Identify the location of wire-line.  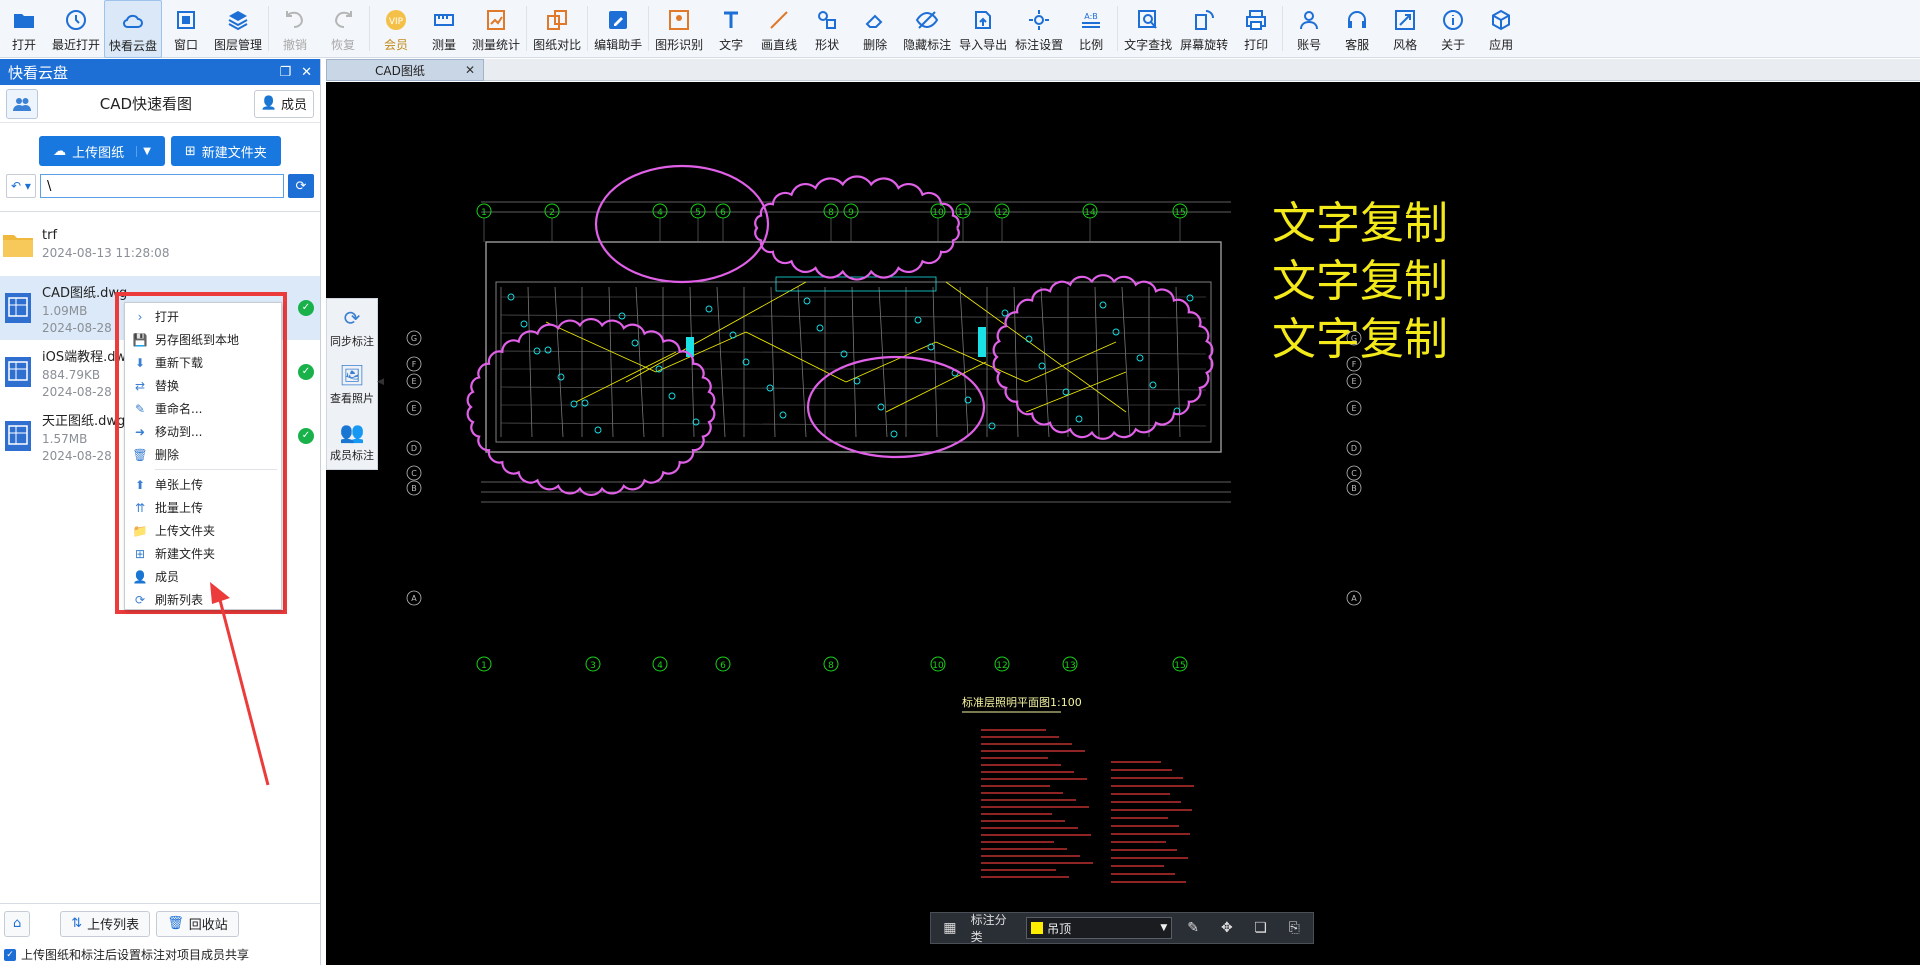
(626, 377).